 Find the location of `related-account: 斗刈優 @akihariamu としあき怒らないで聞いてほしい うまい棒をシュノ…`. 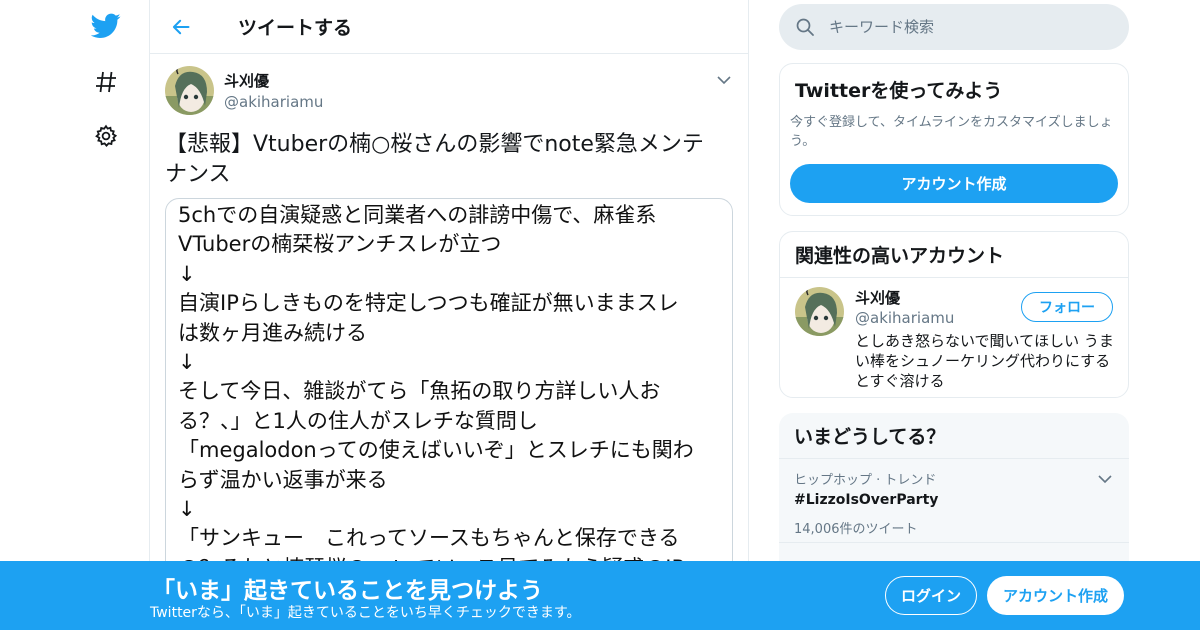

related-account: 斗刈優 @akihariamu としあき怒らないで聞いてほしい うまい棒をシュノ… is located at coordinates (954, 339).